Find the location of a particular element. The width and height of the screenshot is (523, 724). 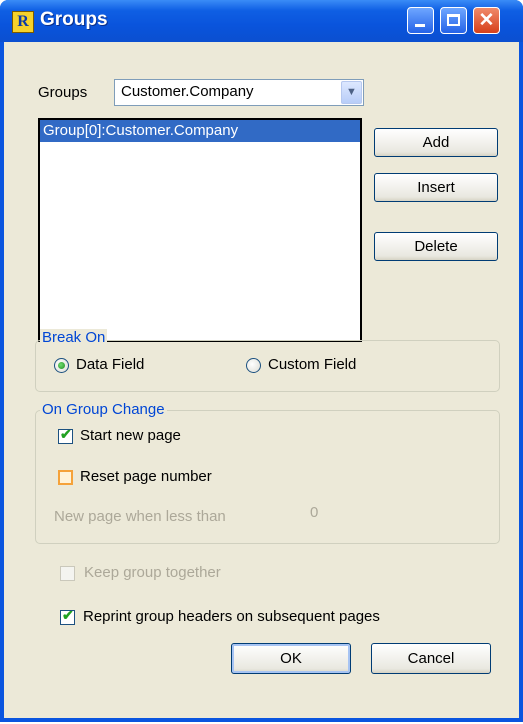

reprint-group-headers-checkbox: ✔ is located at coordinates (67, 616).